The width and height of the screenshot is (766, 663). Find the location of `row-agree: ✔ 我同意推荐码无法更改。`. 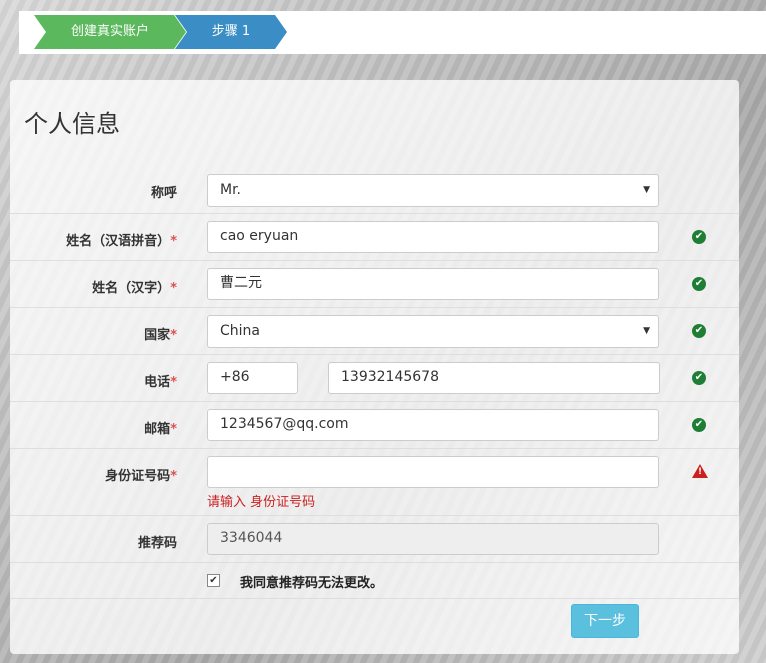

row-agree: ✔ 我同意推荐码无法更改。 is located at coordinates (374, 580).